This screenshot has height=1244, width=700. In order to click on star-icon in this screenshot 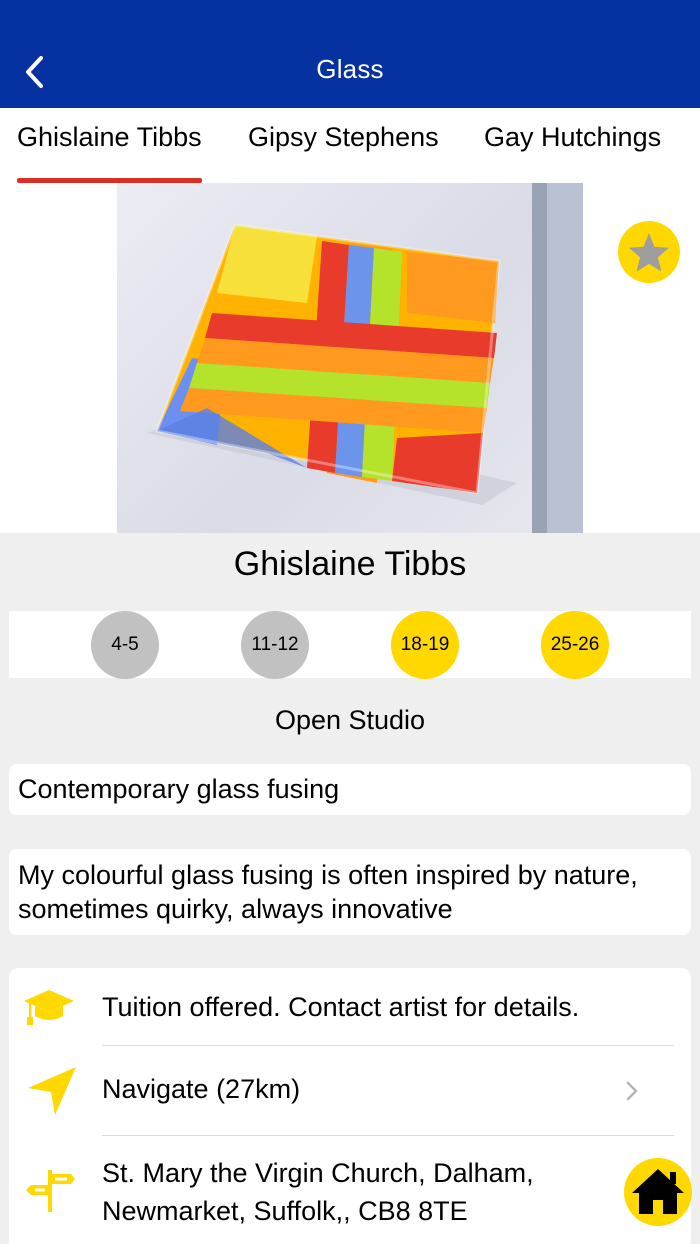, I will do `click(649, 252)`.